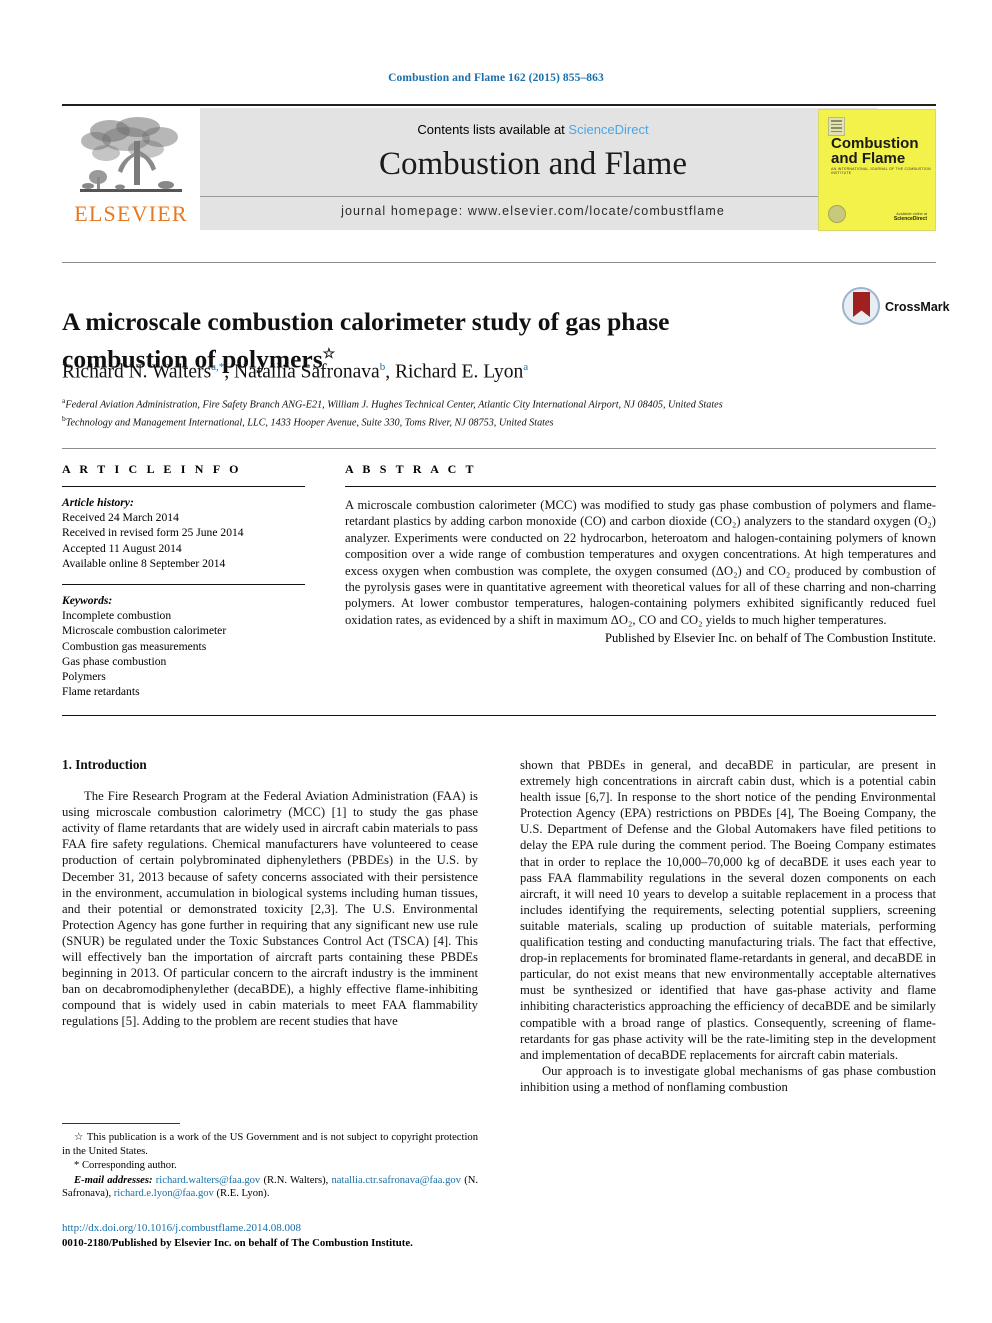  What do you see at coordinates (608, 129) in the screenshot?
I see `sciencedirect-link: ScienceDirect` at bounding box center [608, 129].